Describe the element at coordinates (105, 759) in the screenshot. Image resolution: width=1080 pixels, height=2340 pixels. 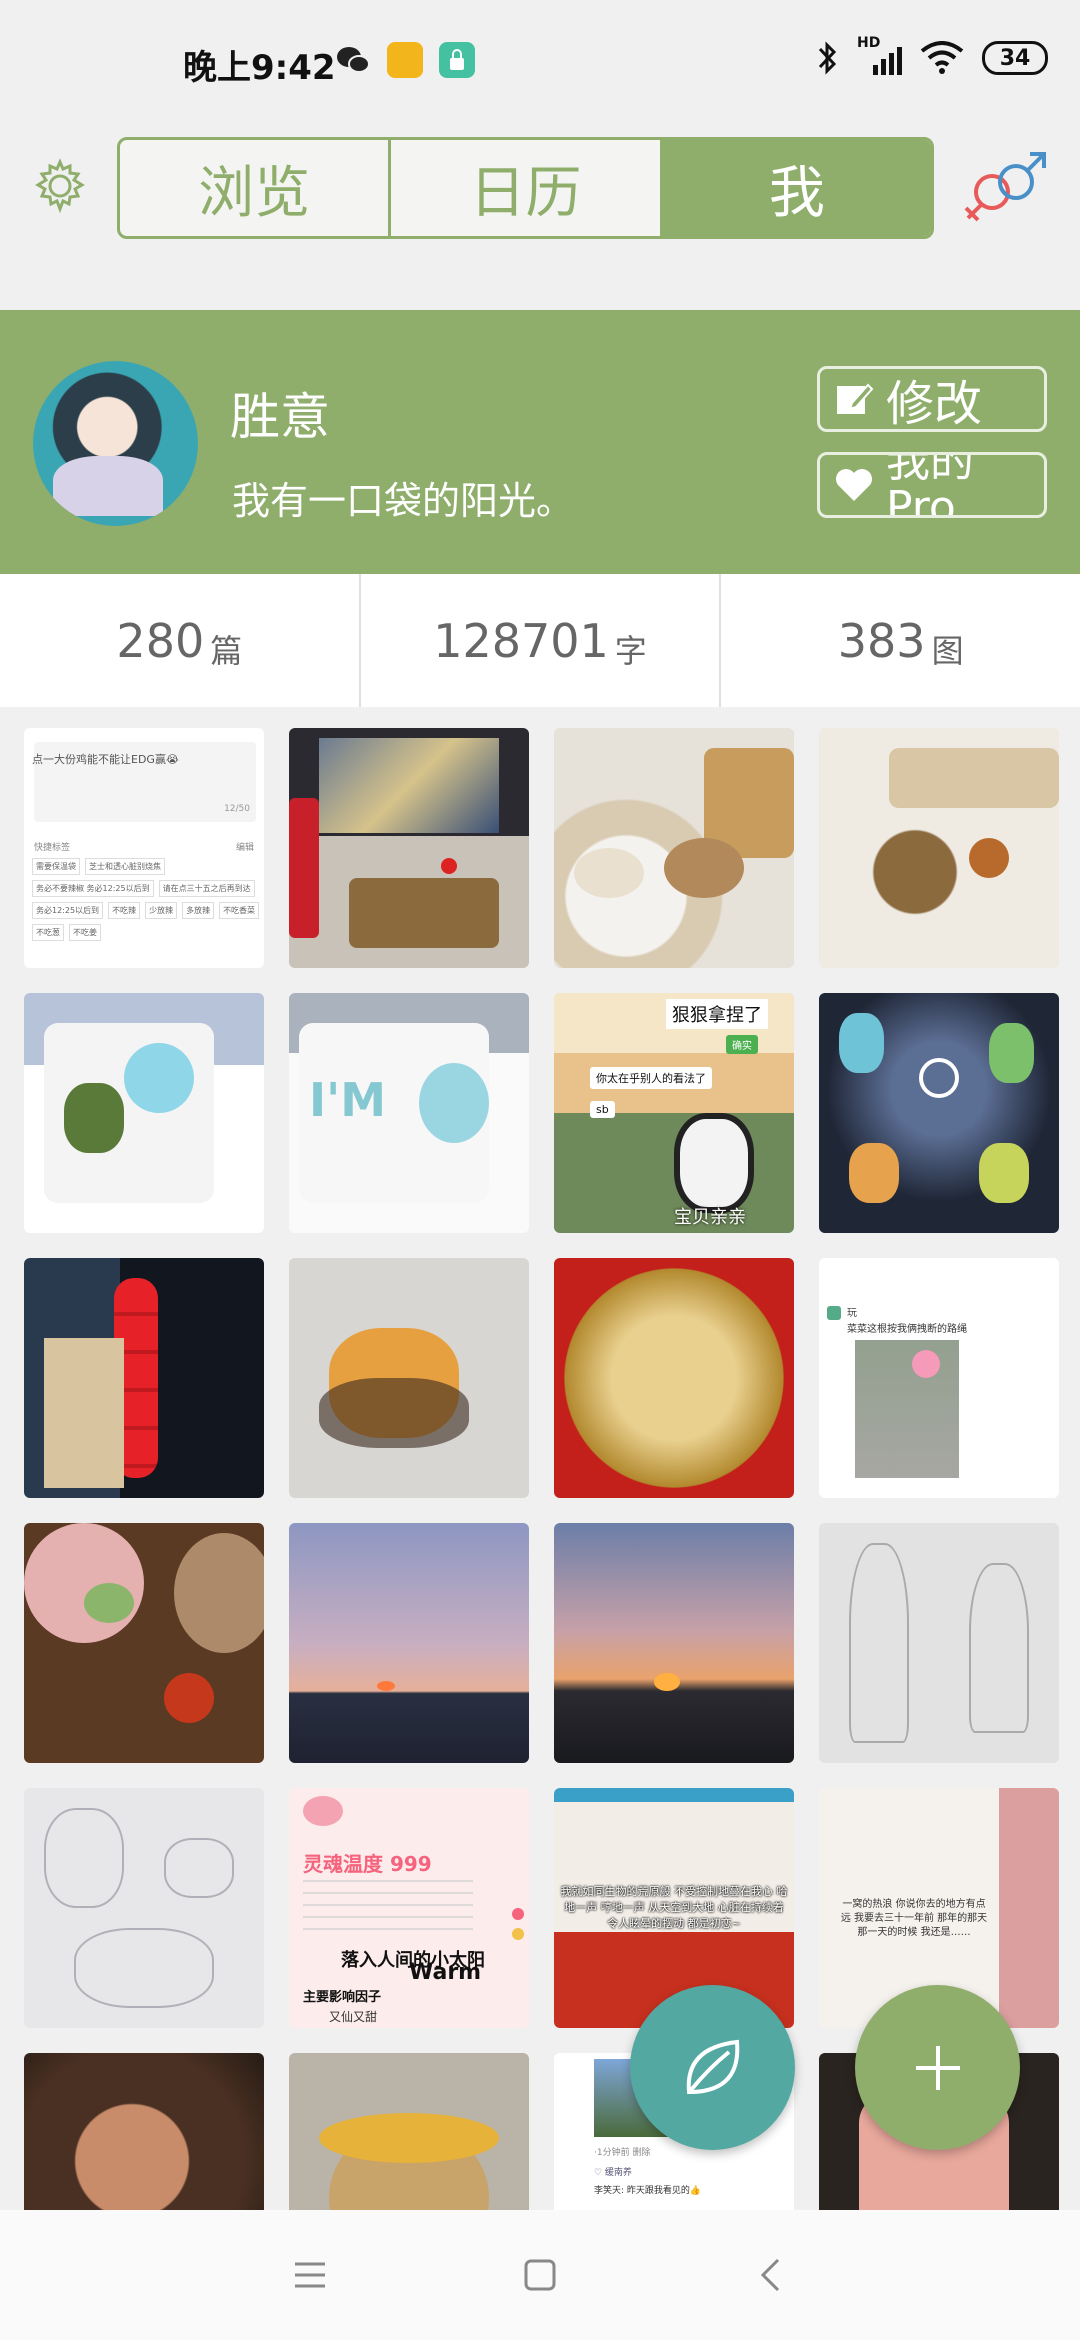
I see `t1-text-overlay: 点一大份鸡能不能让EDG赢😭` at that location.